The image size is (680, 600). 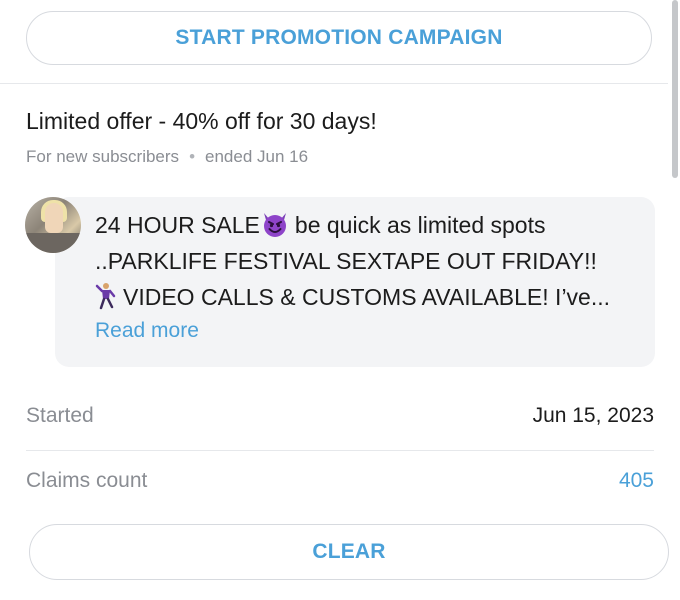 What do you see at coordinates (177, 225) in the screenshot?
I see `message-line-1-start: 24 HOUR SALE` at bounding box center [177, 225].